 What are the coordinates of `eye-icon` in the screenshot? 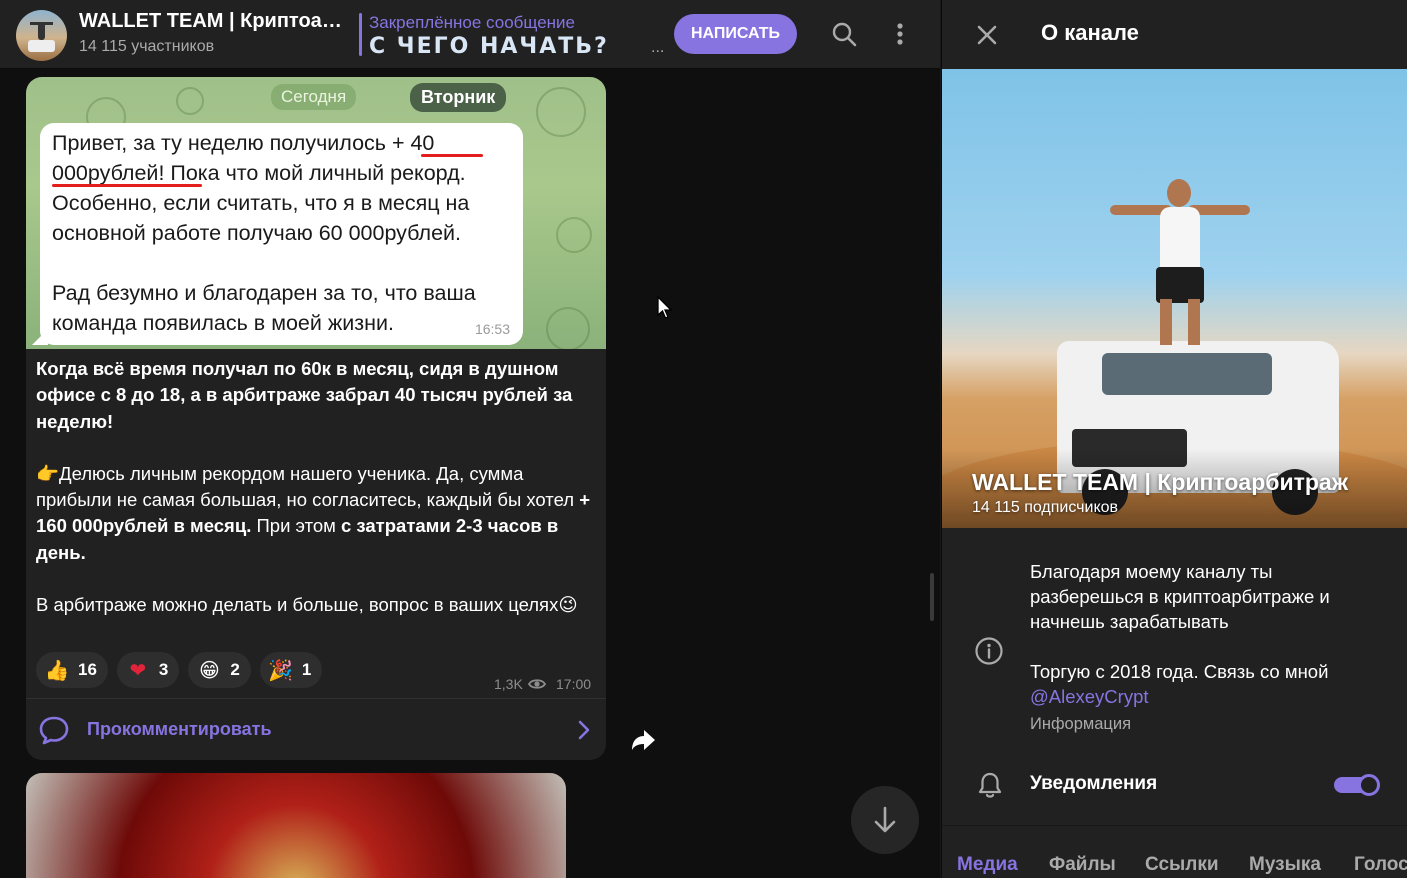 It's located at (536, 684).